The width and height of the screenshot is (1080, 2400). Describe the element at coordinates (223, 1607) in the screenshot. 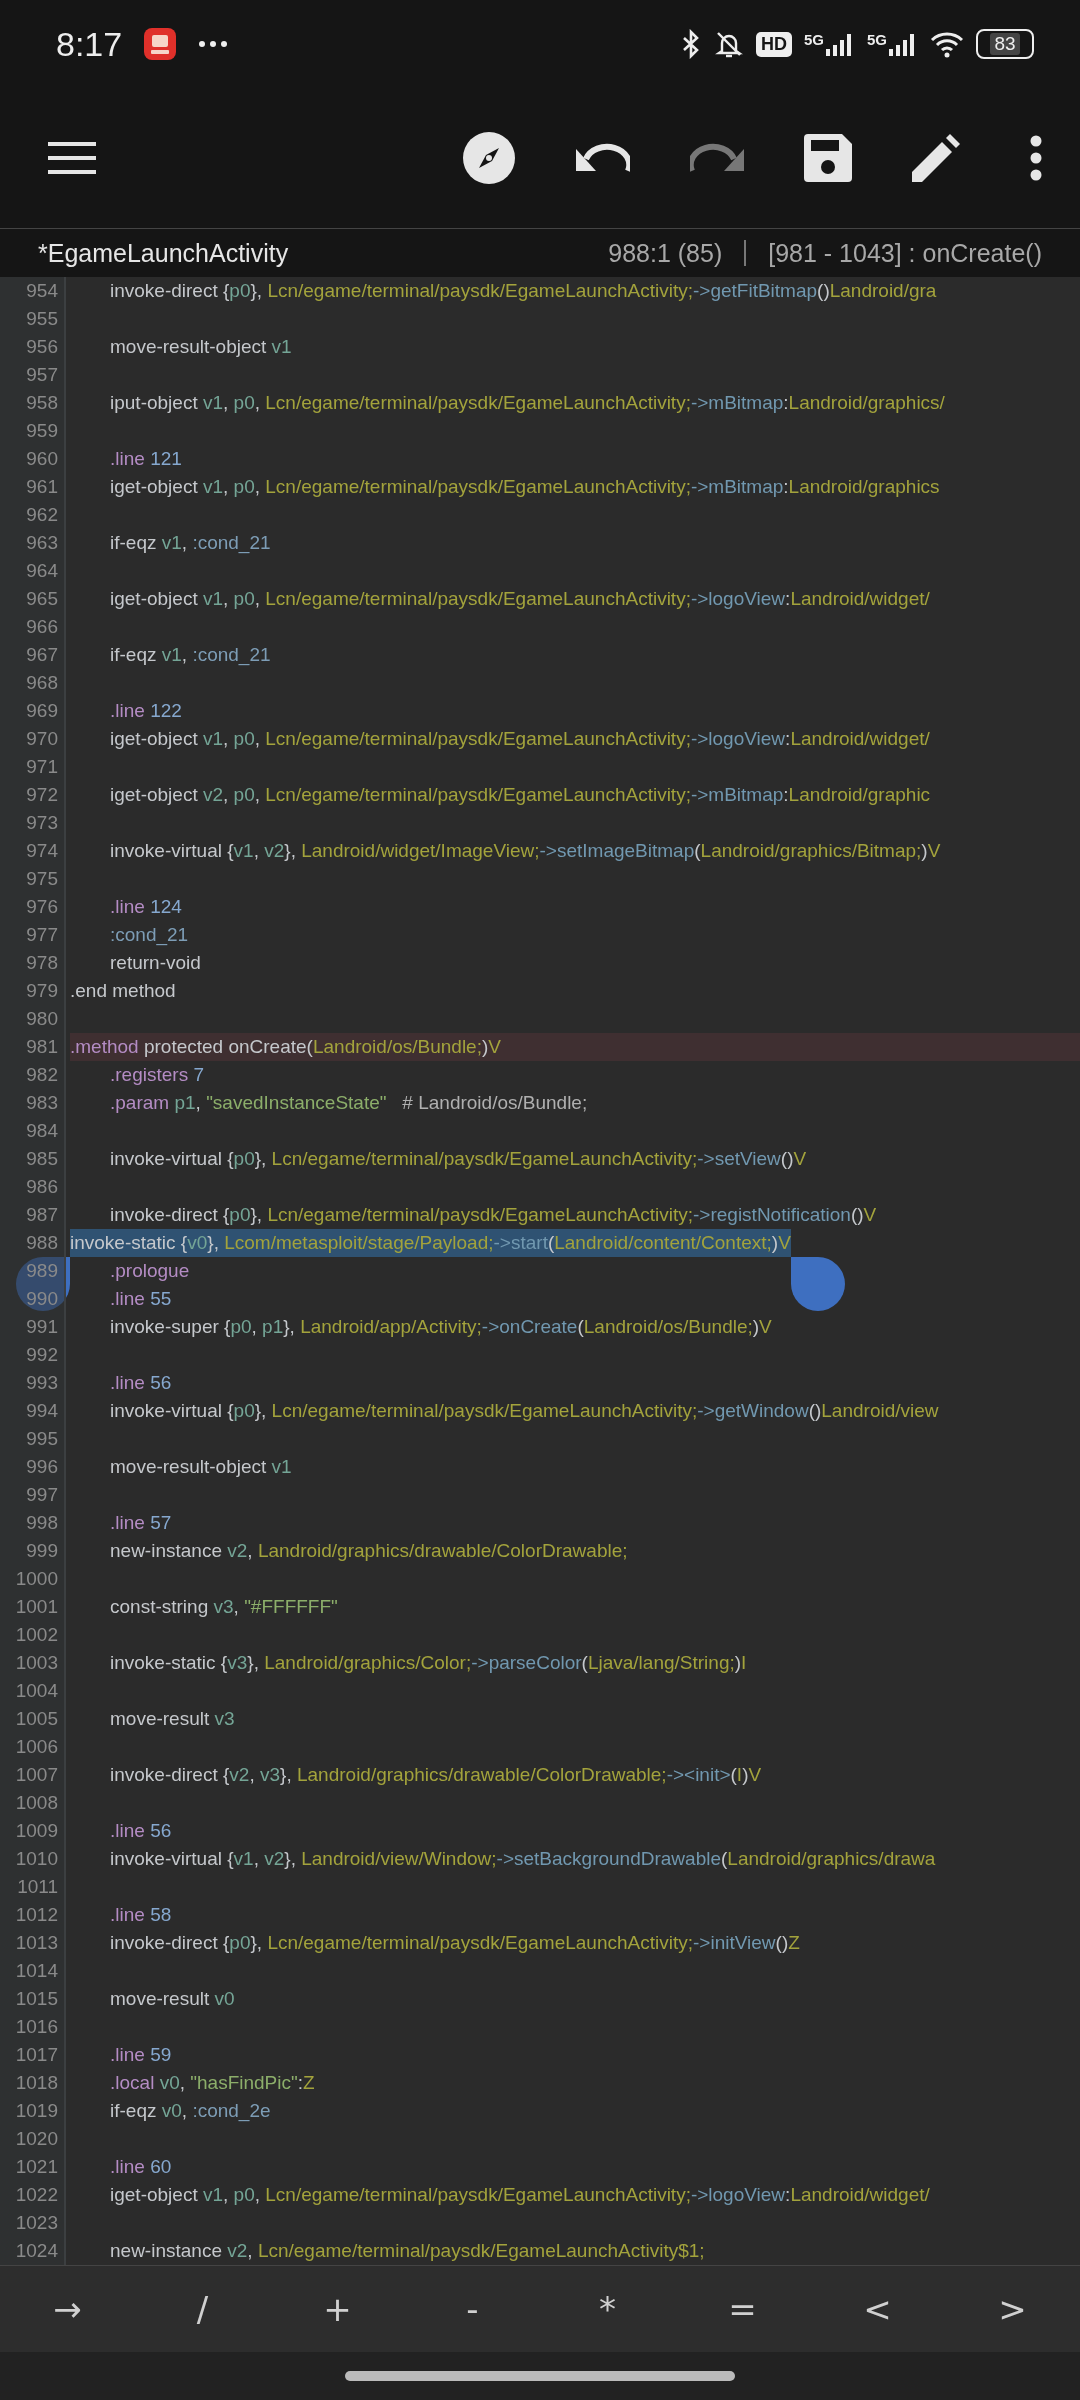

I see `code-line: const-string v3, "#FFFFFF"` at that location.